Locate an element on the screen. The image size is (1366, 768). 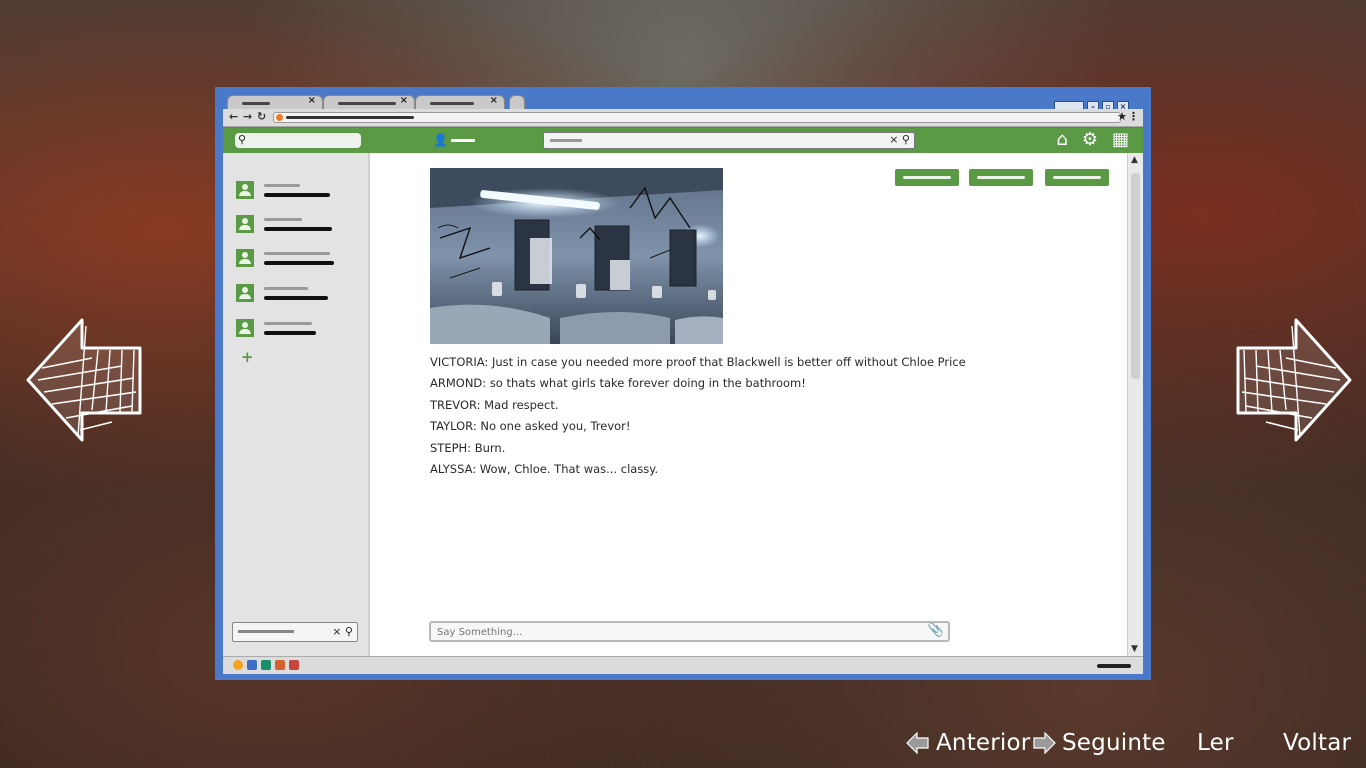
right-arrow-icon is located at coordinates (1044, 743).